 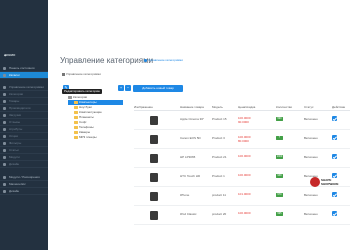 What do you see at coordinates (16, 94) in the screenshot?
I see `sidebar-item-label: Категории` at bounding box center [16, 94].